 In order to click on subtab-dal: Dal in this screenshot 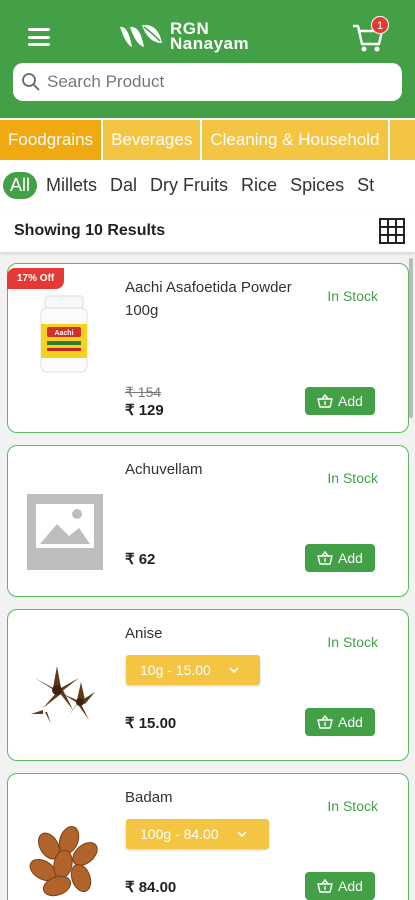, I will do `click(123, 185)`.